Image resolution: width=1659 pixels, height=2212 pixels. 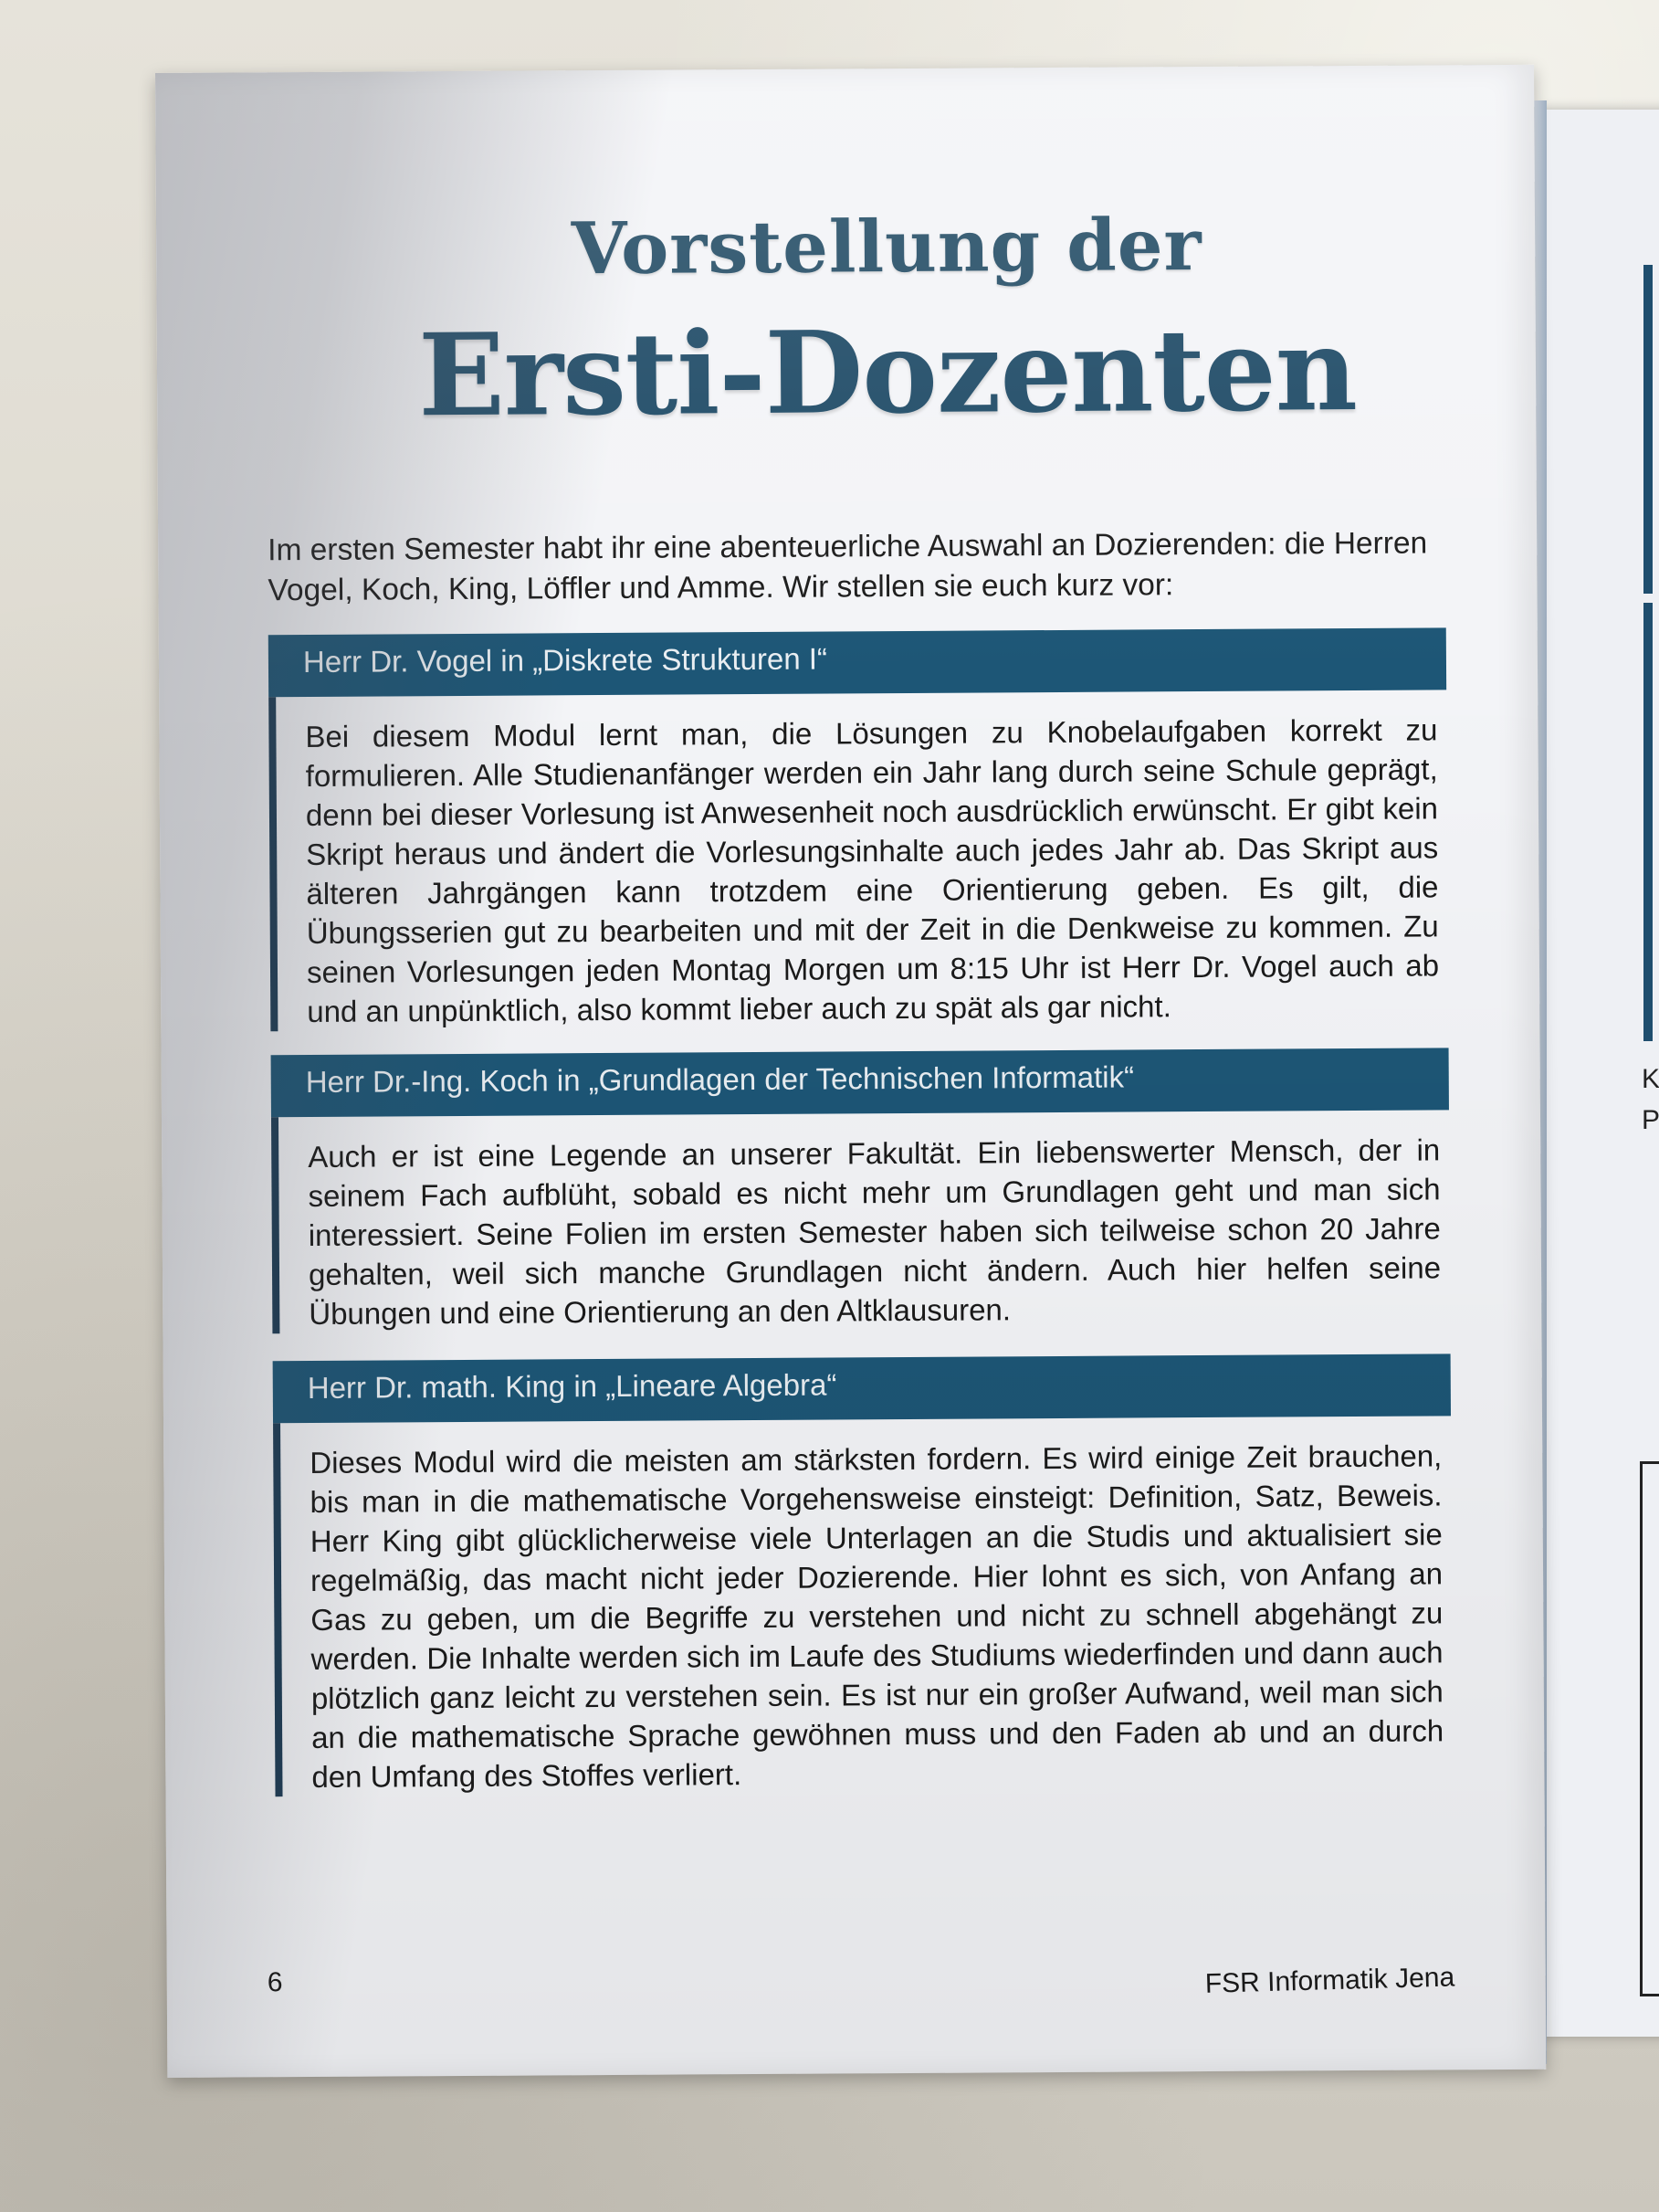 I want to click on title-line-1: Vorstellung der, so click(x=887, y=247).